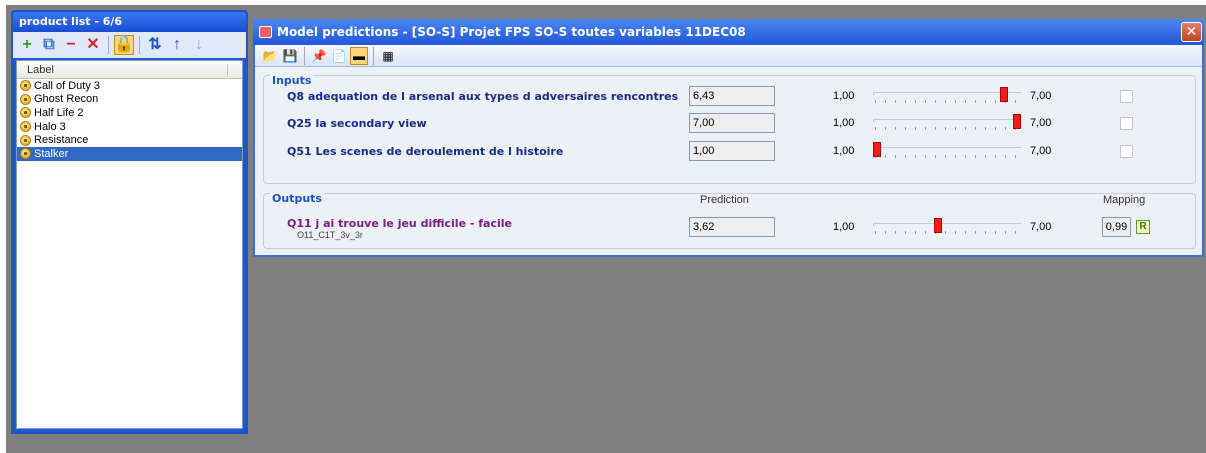 This screenshot has width=1206, height=453. I want to click on move-down-icon: ↓, so click(199, 45).